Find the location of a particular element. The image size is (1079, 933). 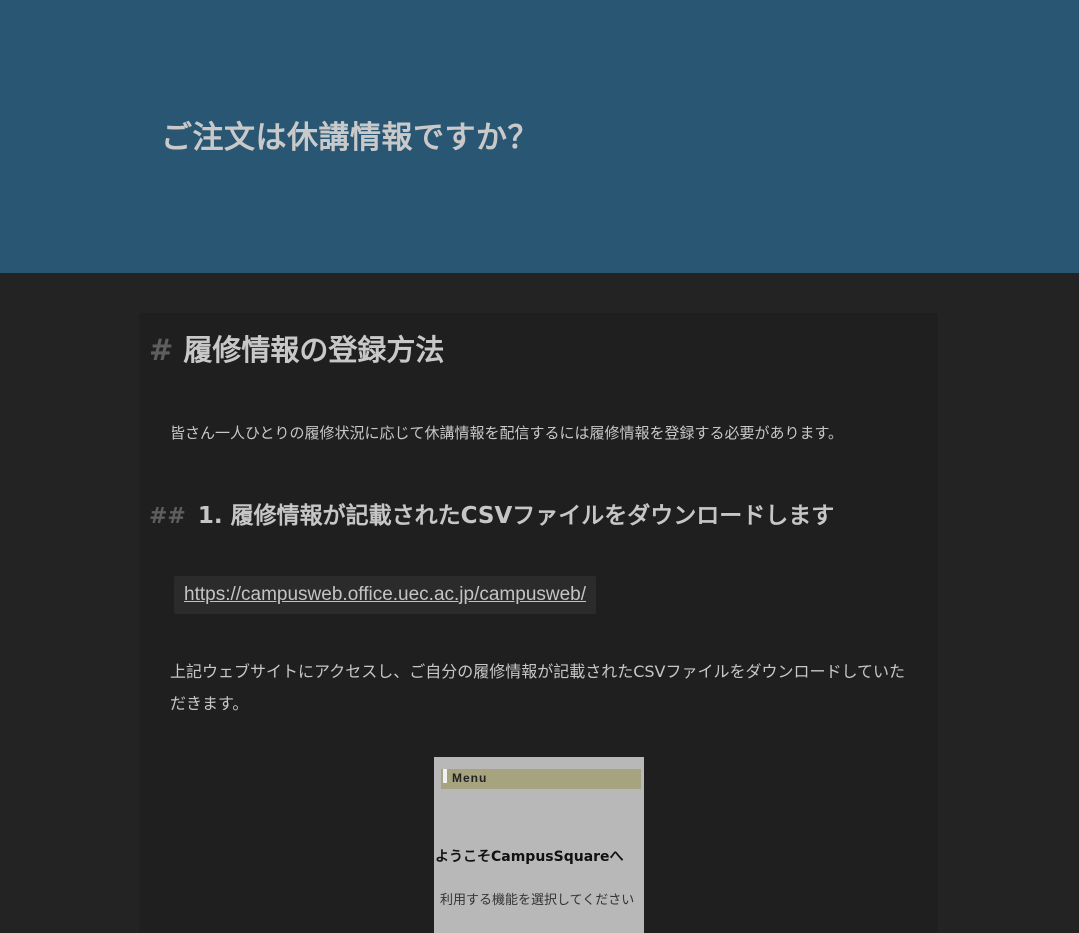

screenshot-menu-bar: Menu is located at coordinates (541, 779).